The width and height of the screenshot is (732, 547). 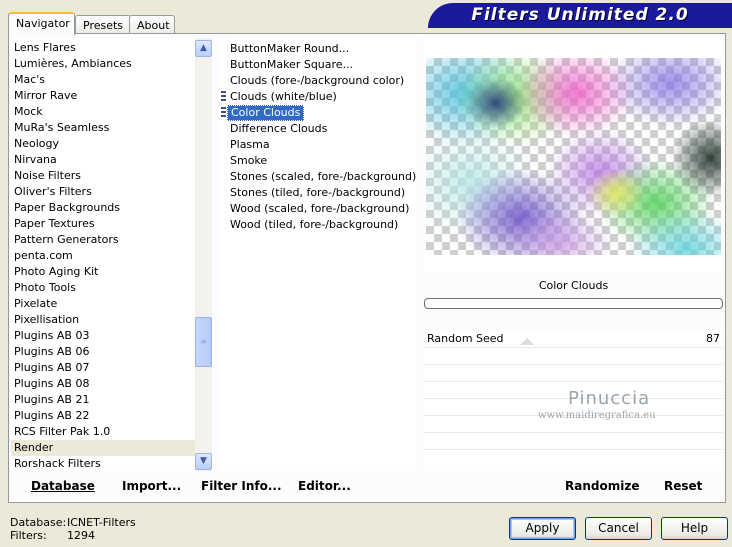 What do you see at coordinates (28, 535) in the screenshot?
I see `status-filters-label: Filters:` at bounding box center [28, 535].